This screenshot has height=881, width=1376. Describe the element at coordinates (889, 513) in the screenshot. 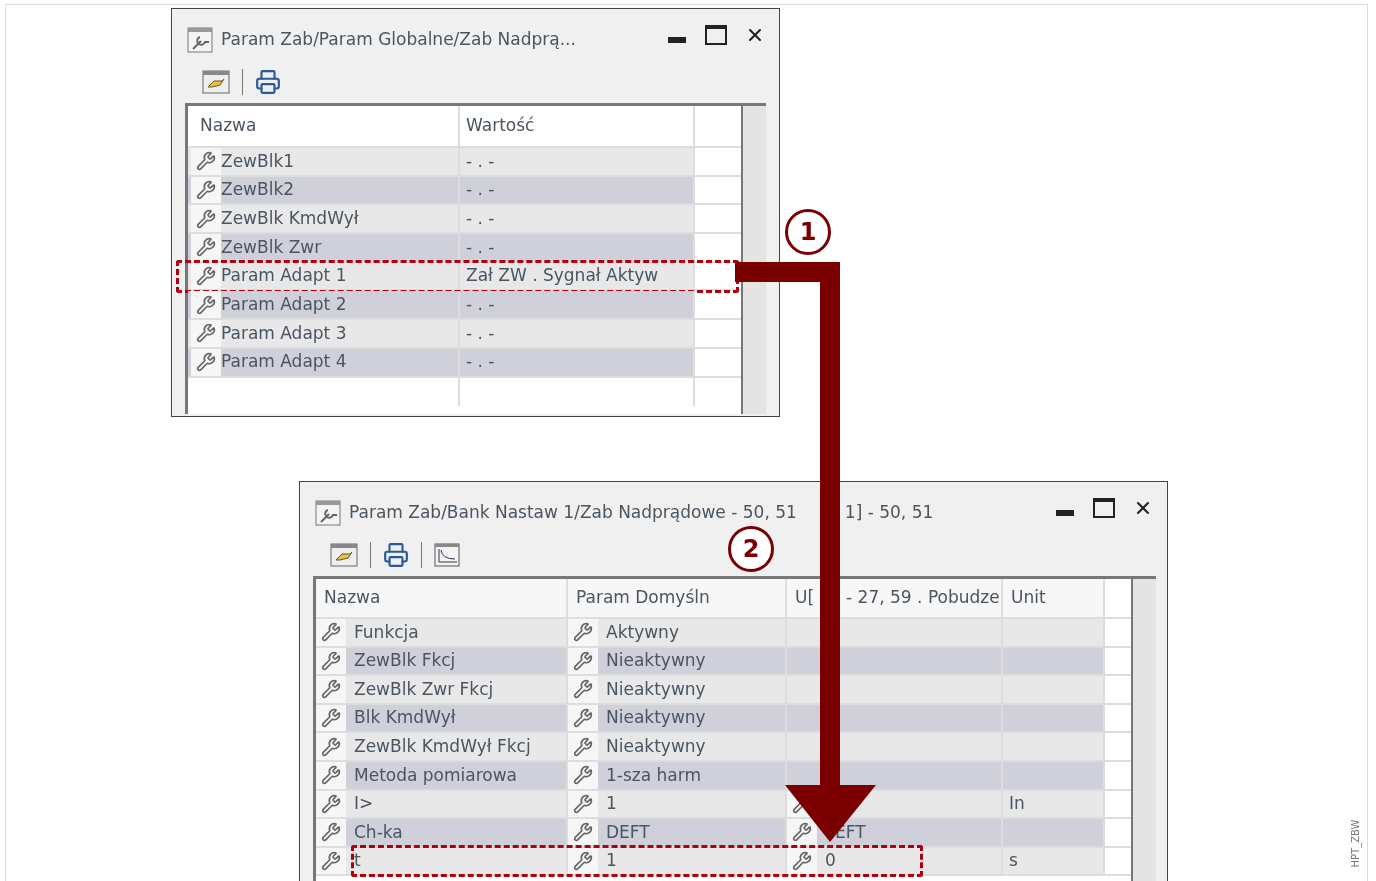

I see `window-title: 1] - 50, 51` at that location.